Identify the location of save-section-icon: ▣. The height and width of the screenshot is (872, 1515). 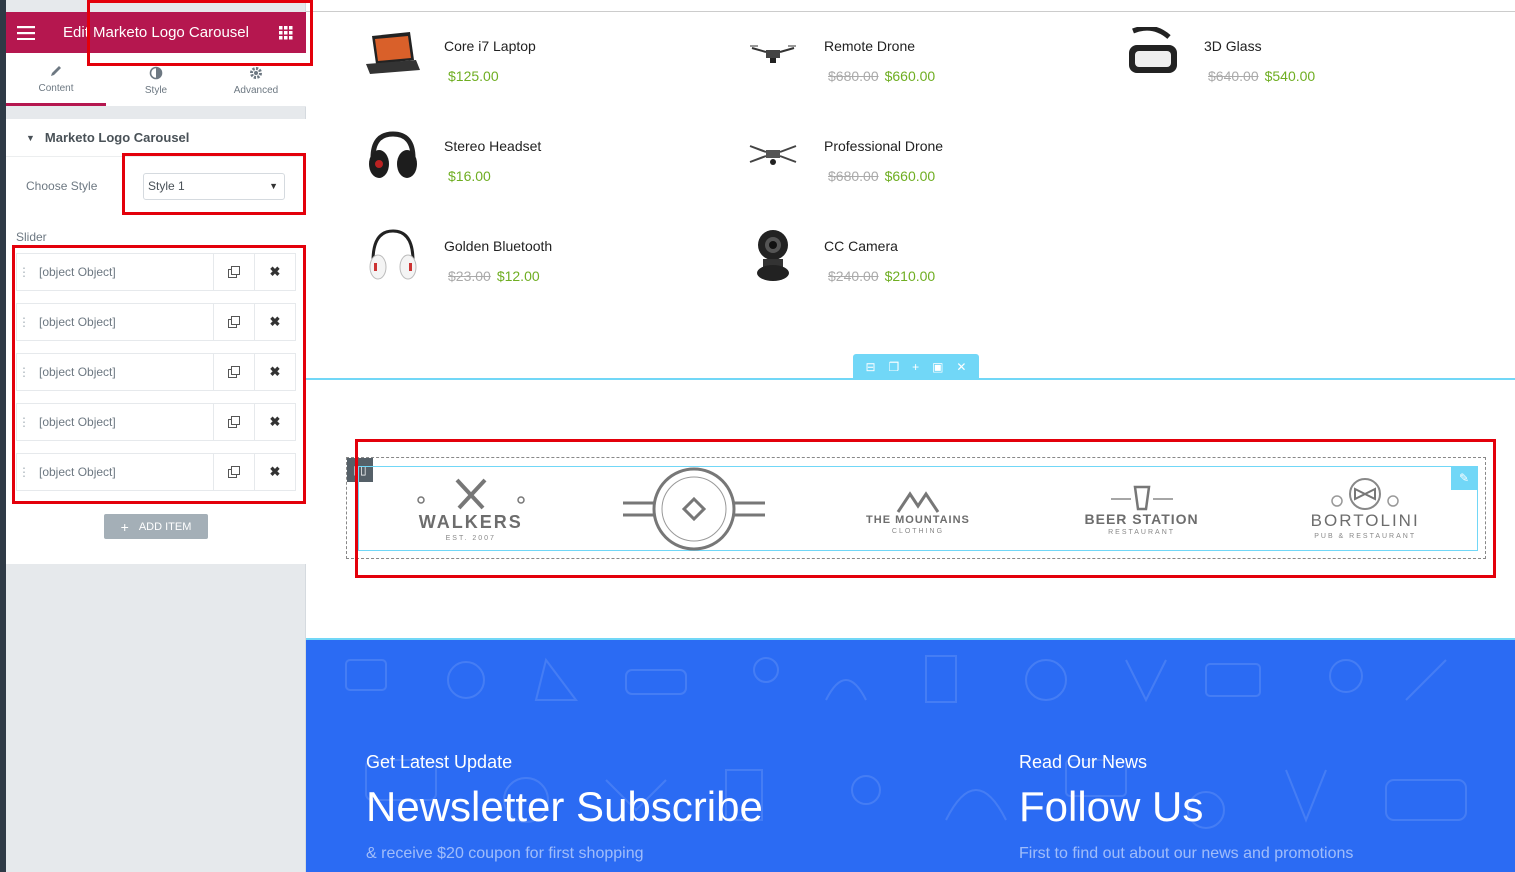
(937, 367).